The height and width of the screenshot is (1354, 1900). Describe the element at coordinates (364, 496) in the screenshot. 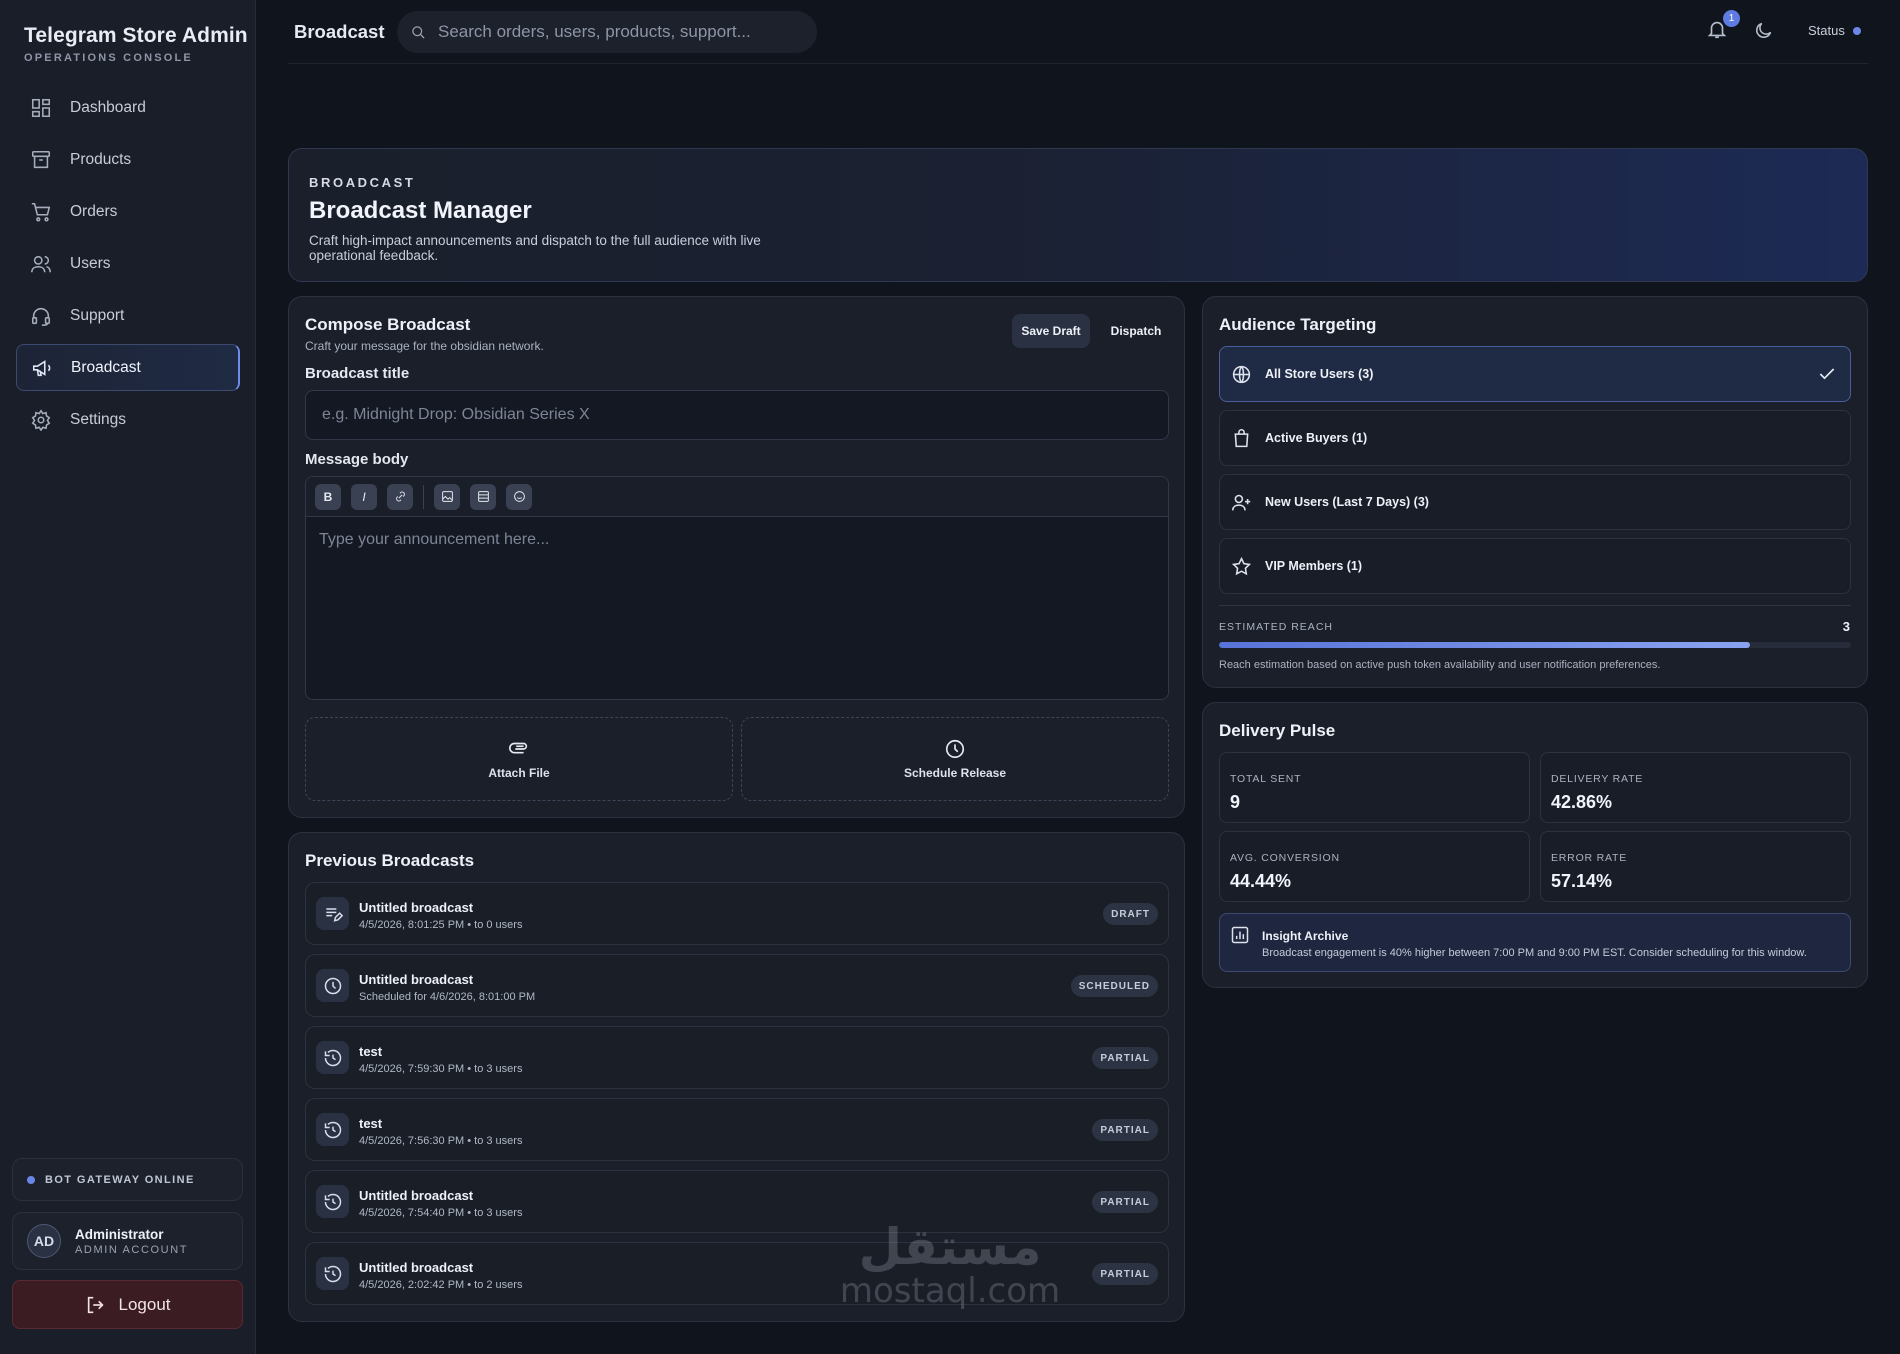

I see `italic-button: I` at that location.